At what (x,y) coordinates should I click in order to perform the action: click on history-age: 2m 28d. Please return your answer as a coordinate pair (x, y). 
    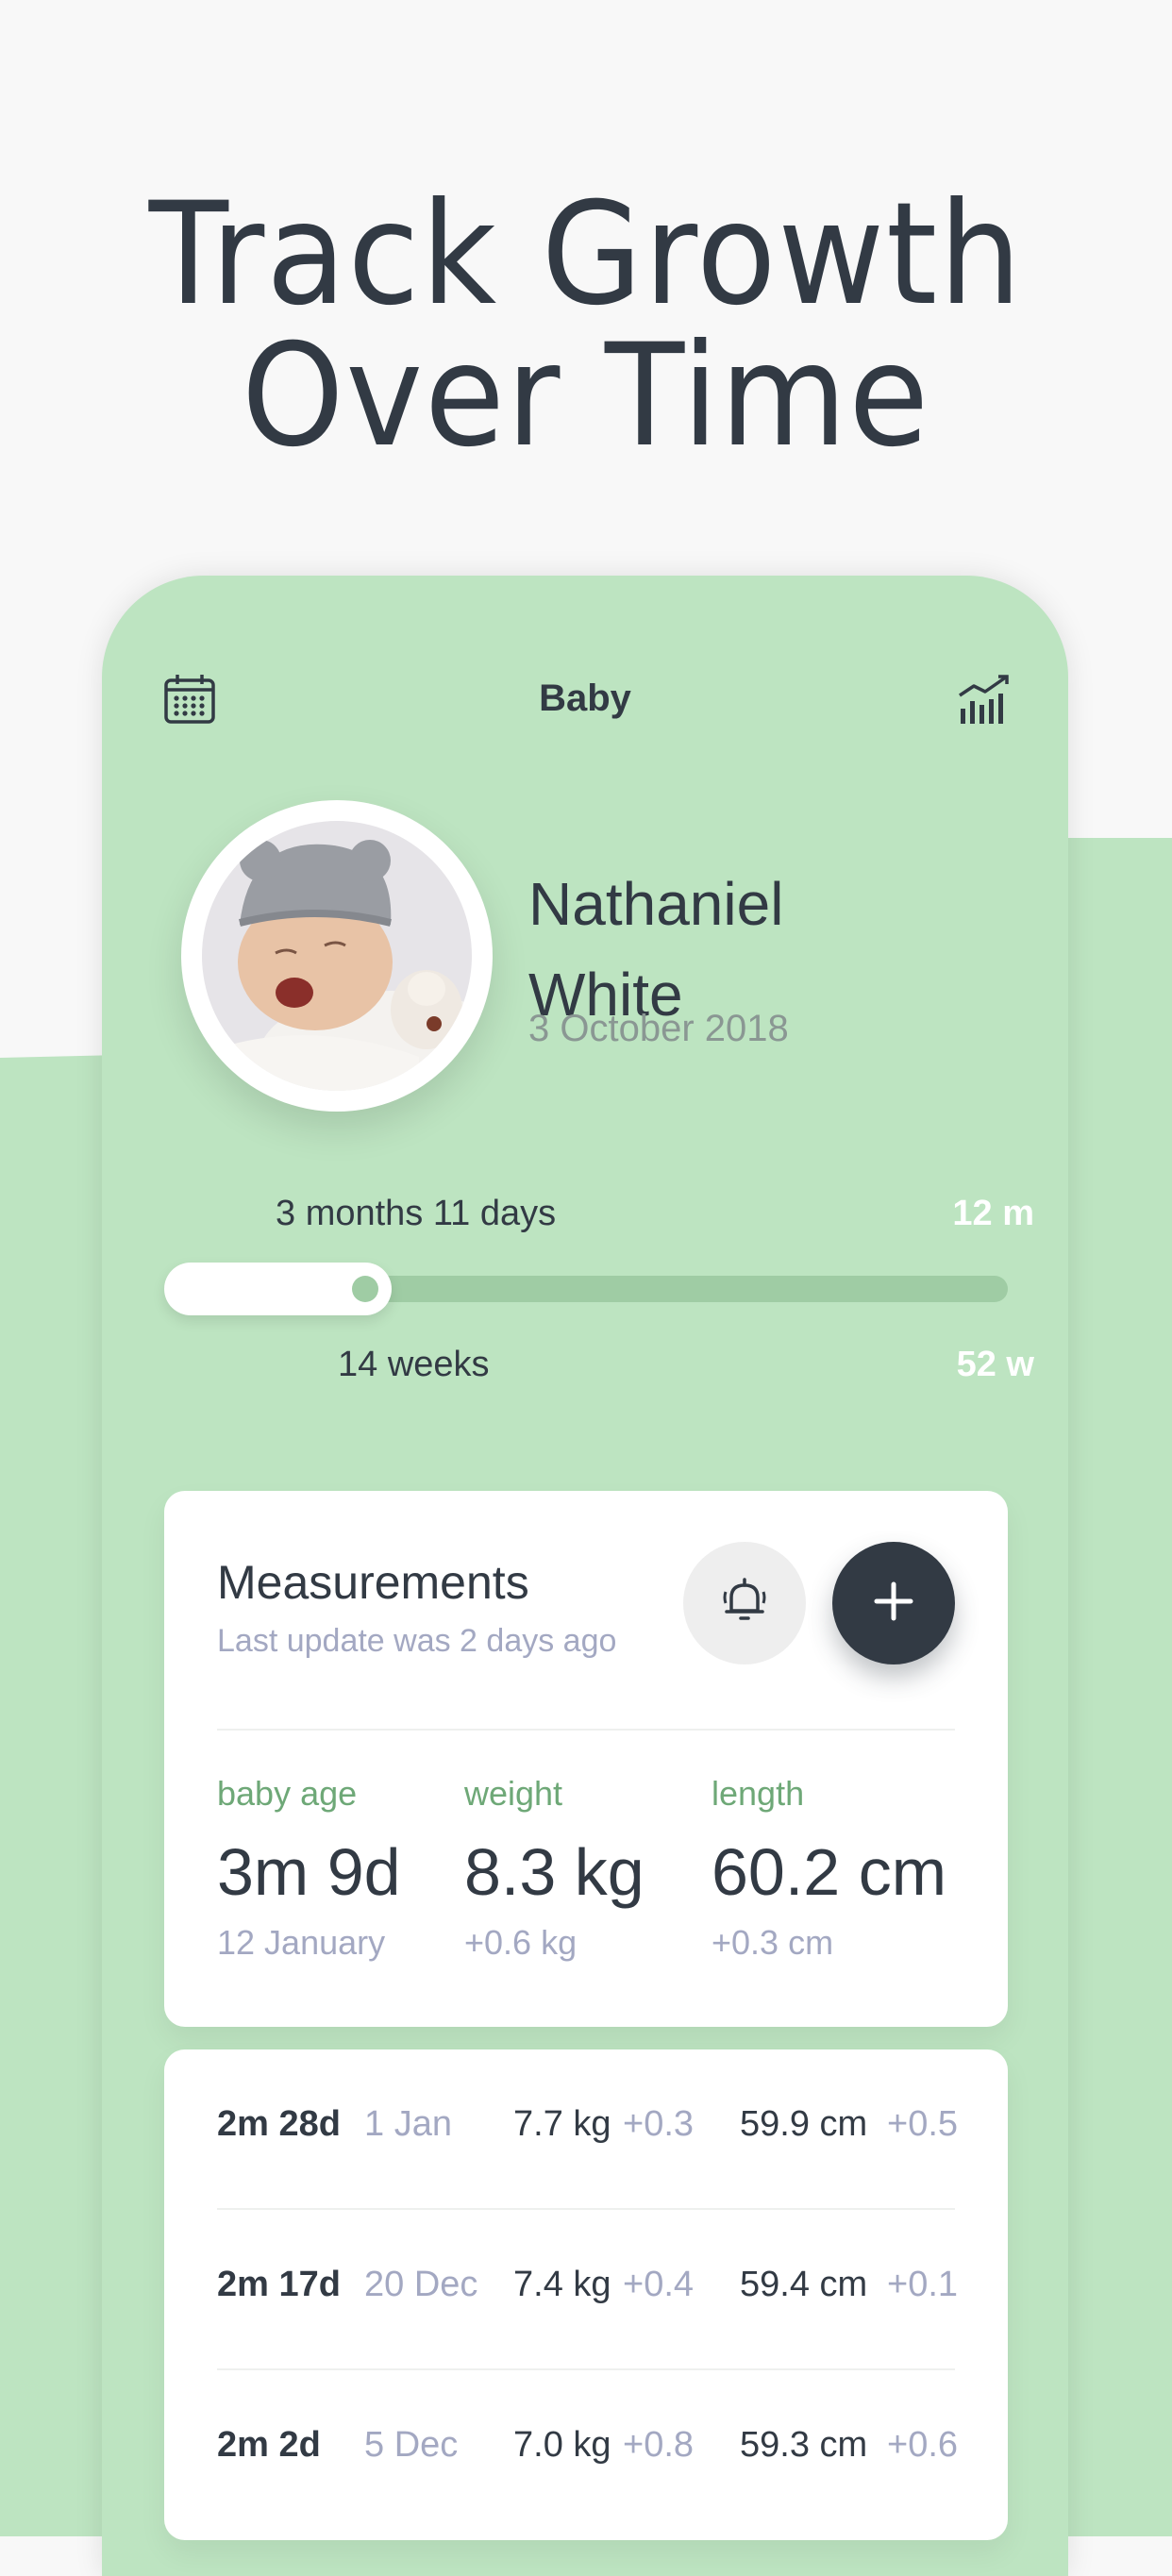
    Looking at the image, I should click on (279, 2124).